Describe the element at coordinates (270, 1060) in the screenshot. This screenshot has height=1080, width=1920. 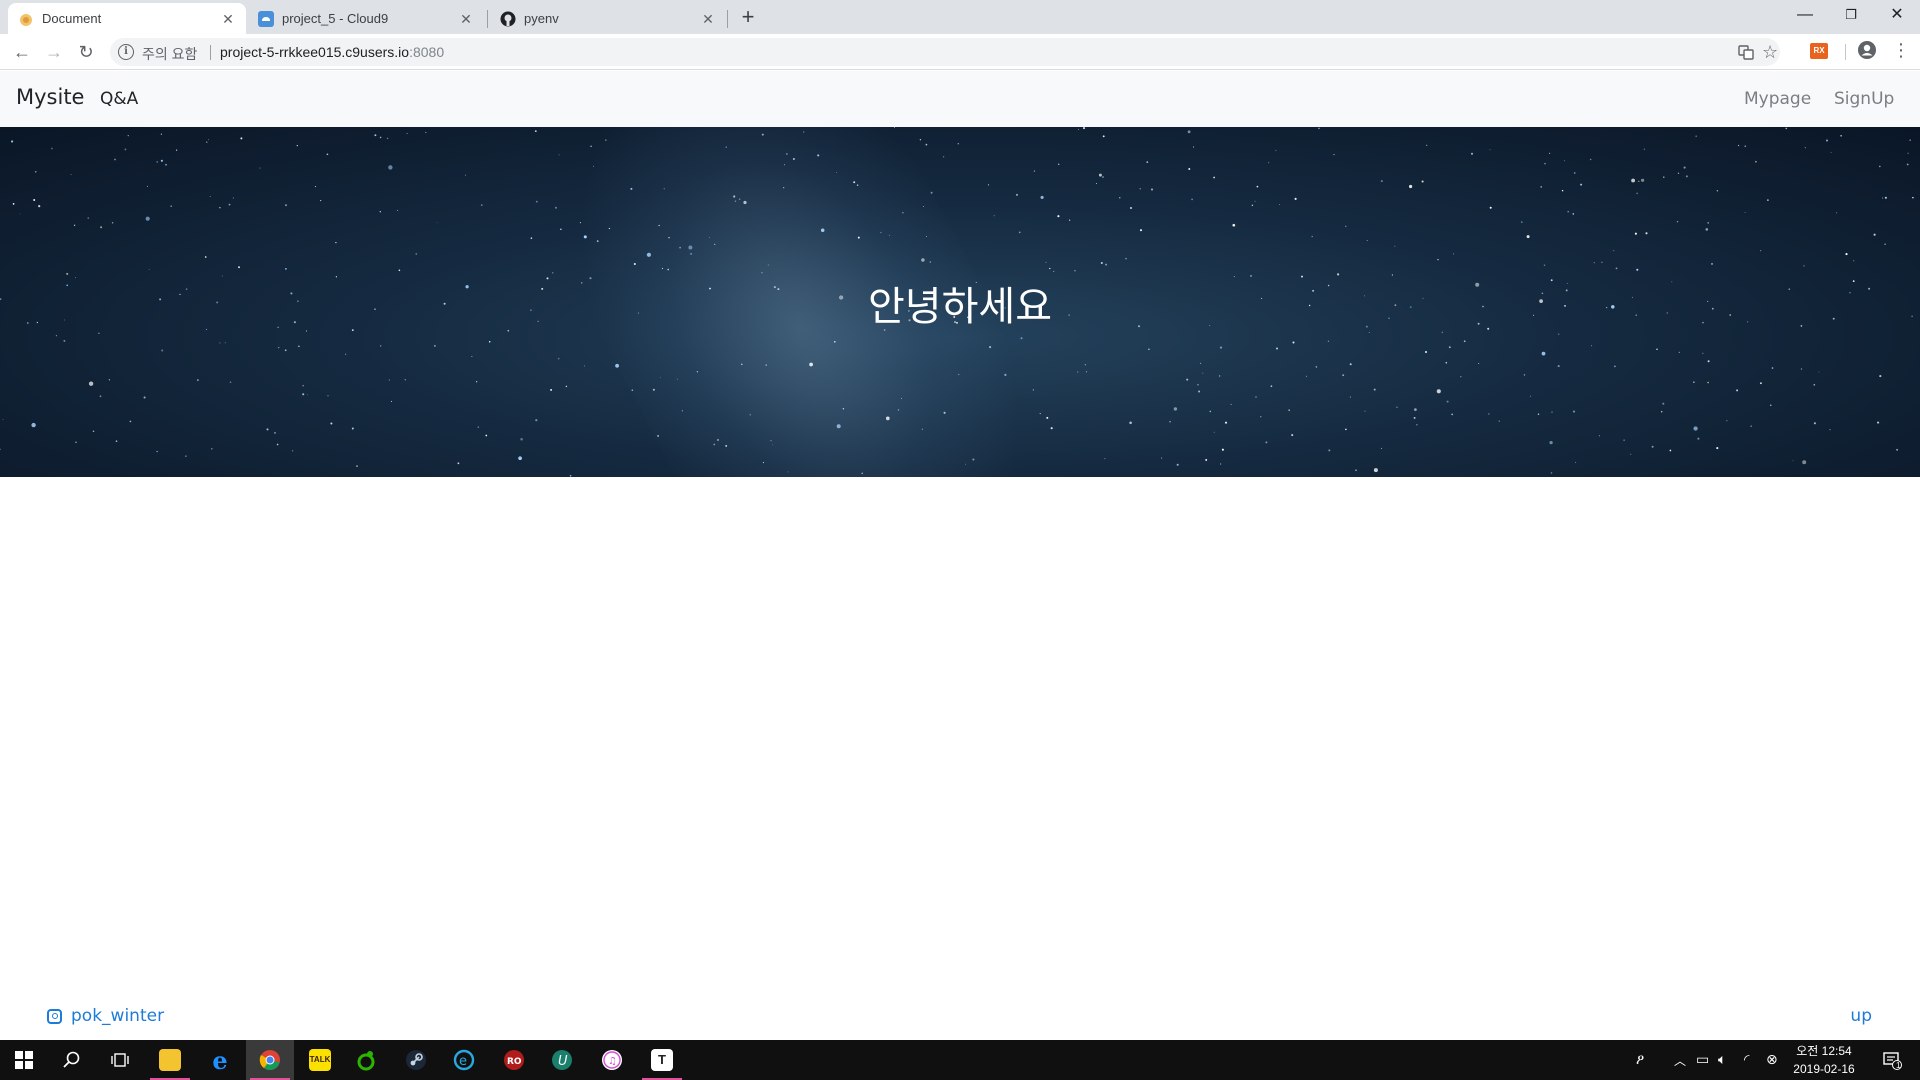
I see `chrome-icon` at that location.